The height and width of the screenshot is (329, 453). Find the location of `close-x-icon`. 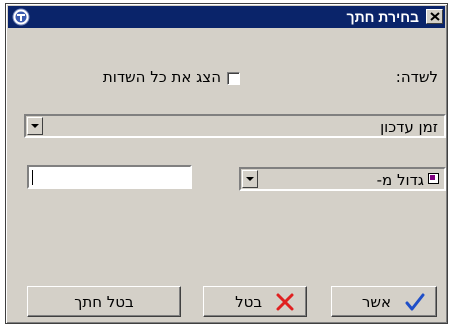

close-x-icon is located at coordinates (435, 16).